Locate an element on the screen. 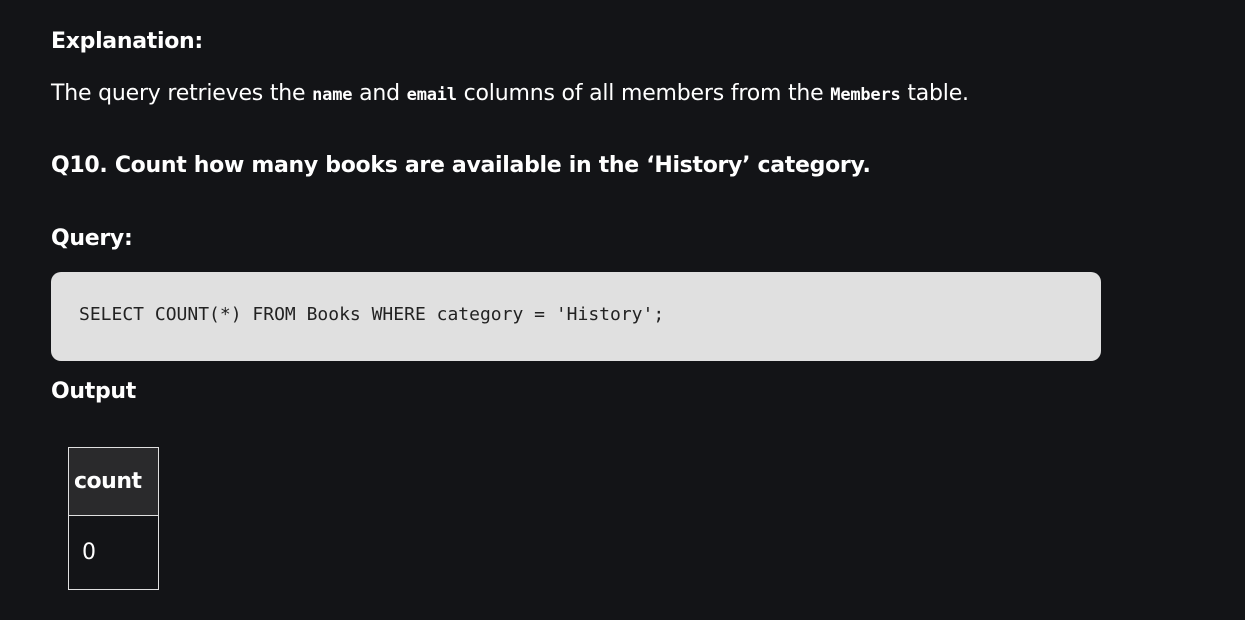  text: and is located at coordinates (379, 93).